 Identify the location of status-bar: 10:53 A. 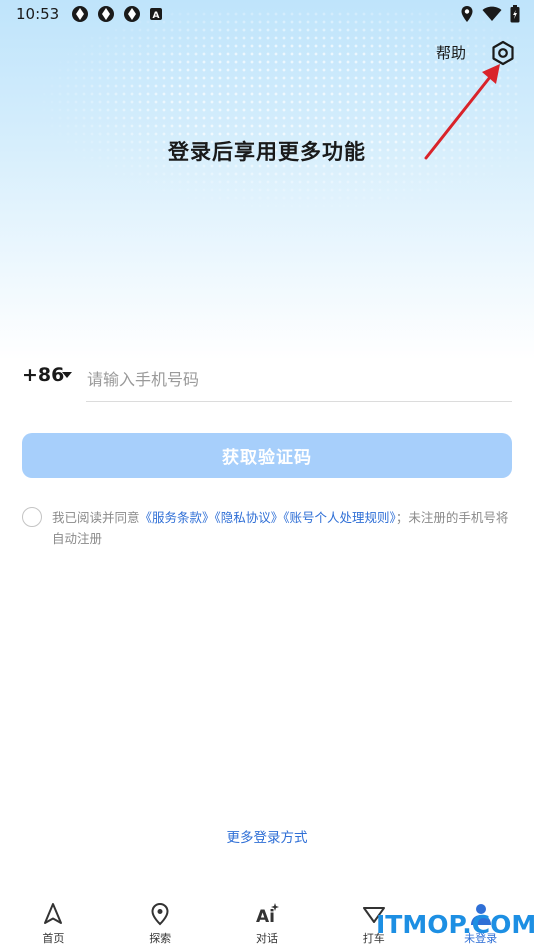
(267, 14).